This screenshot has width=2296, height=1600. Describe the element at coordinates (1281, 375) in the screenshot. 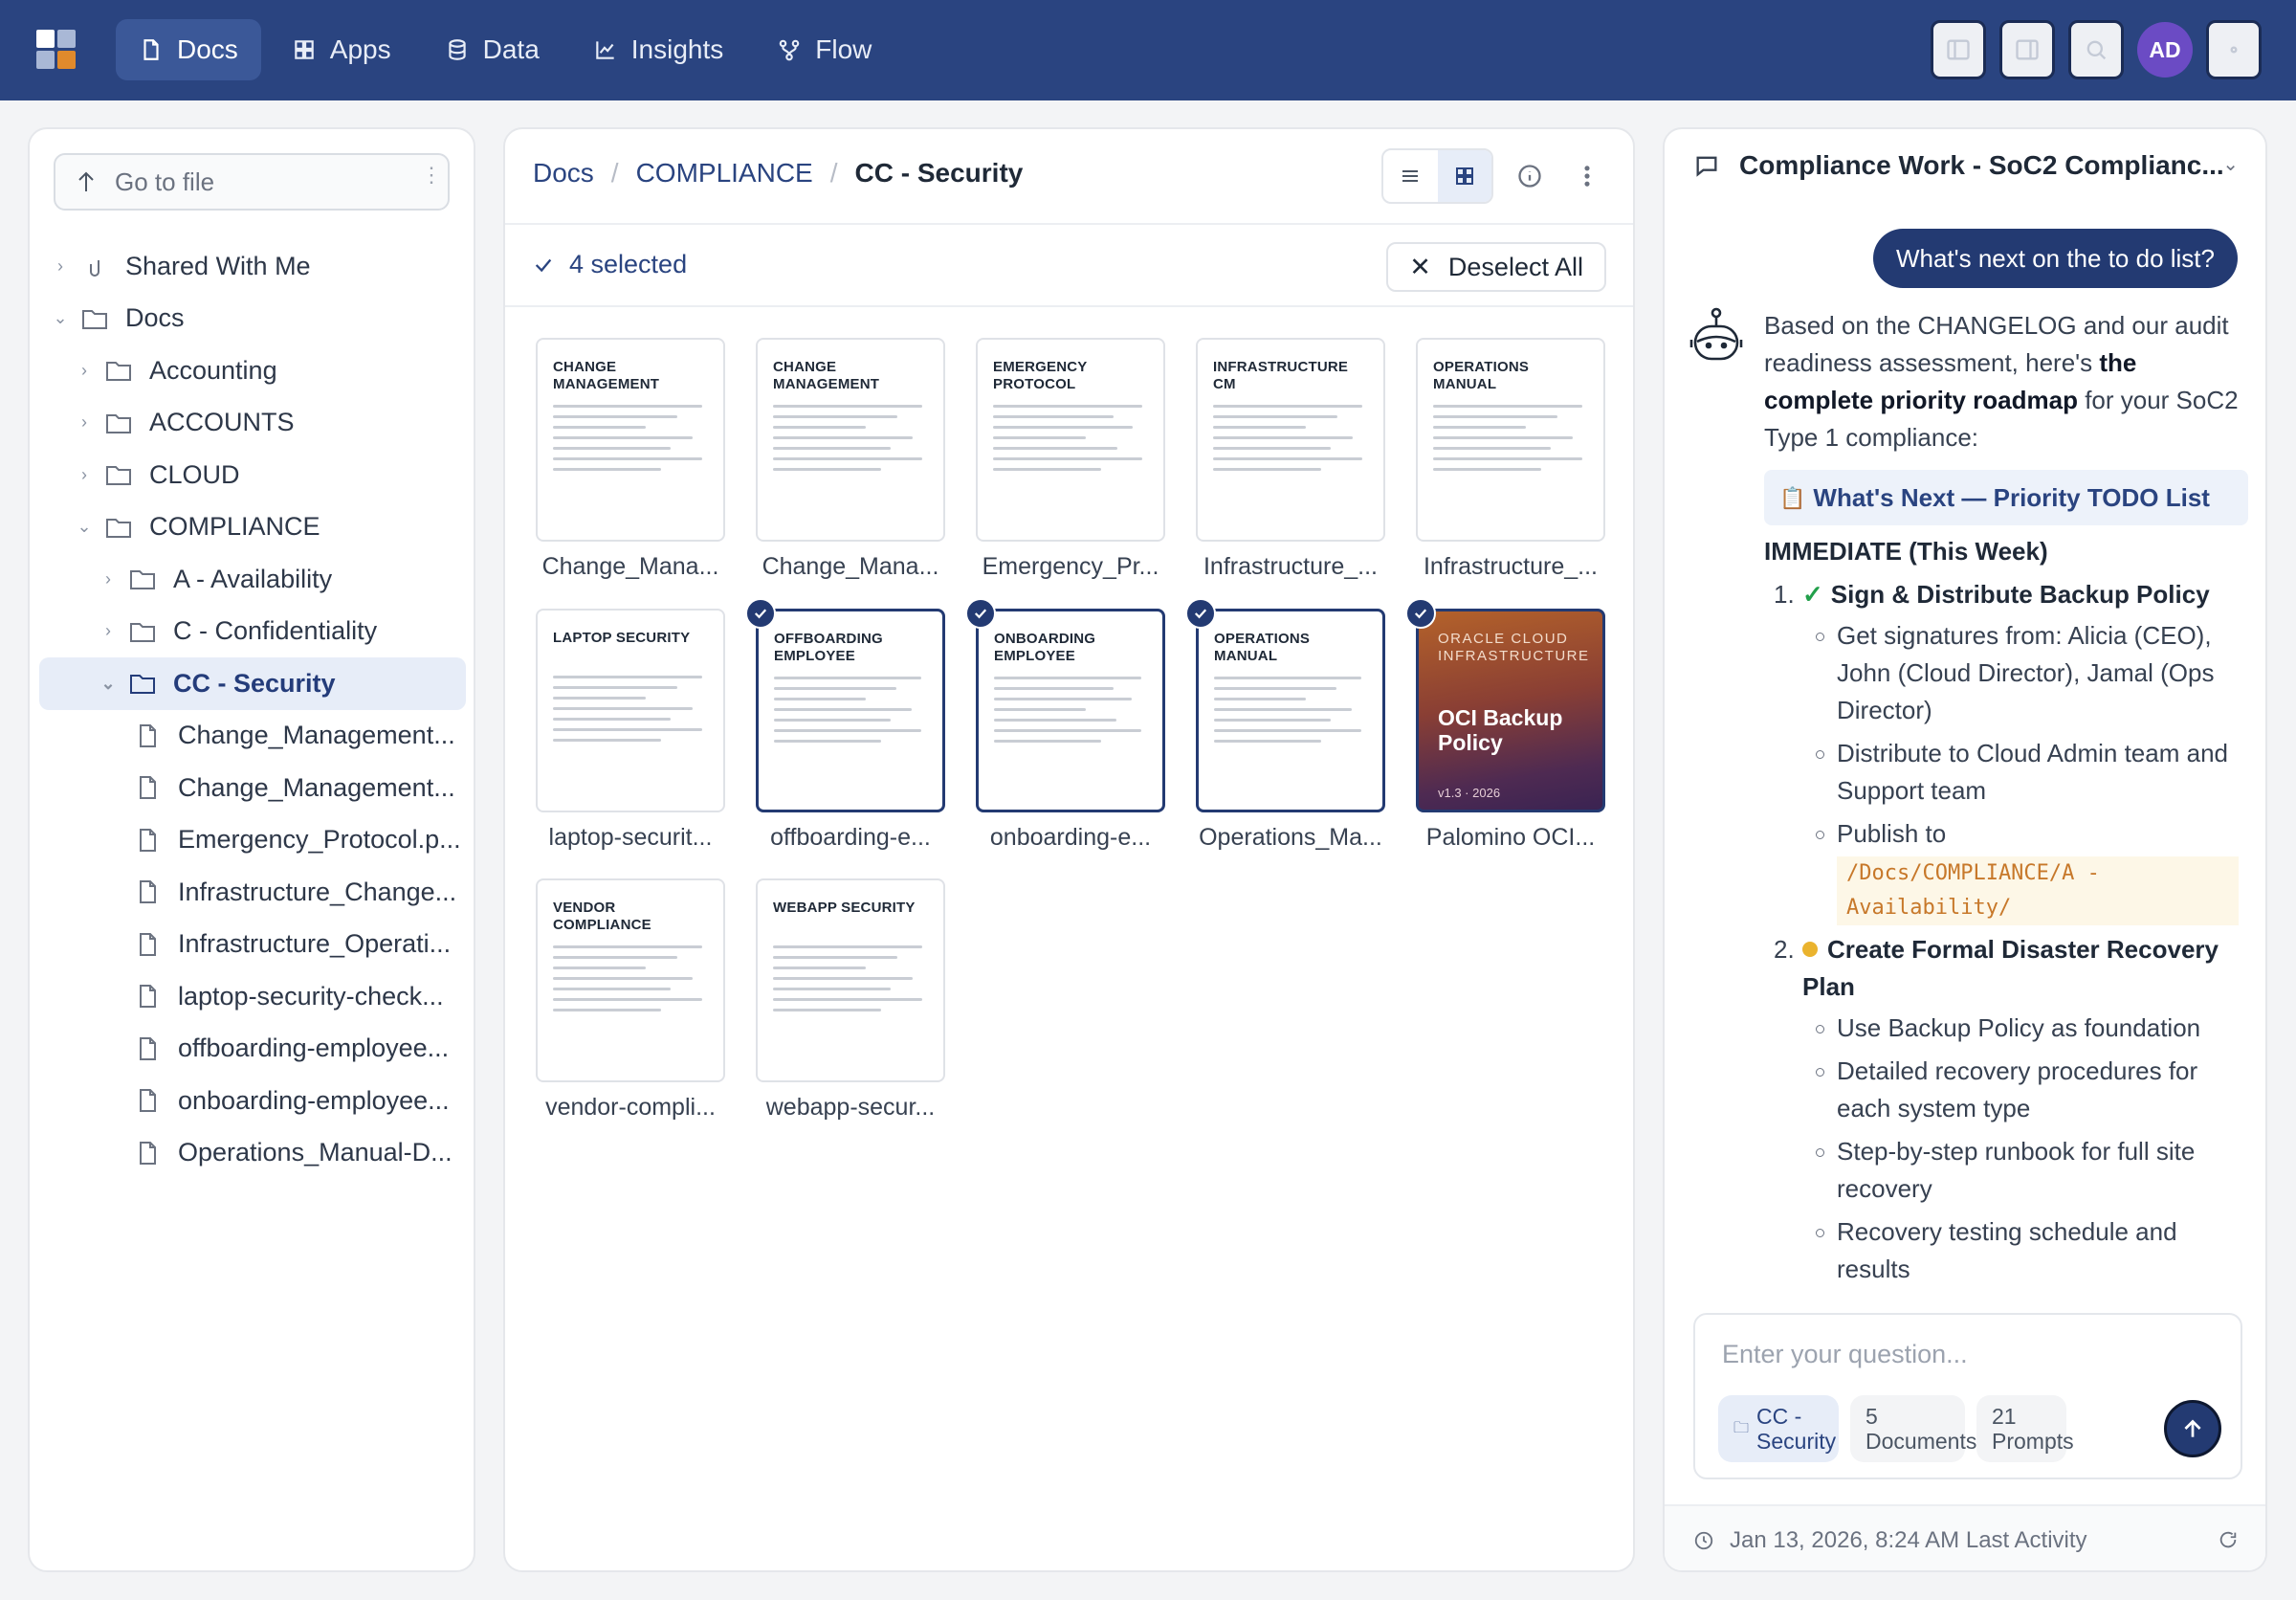

I see `thumbnail-title: INFRASTRUCTURE CM` at that location.